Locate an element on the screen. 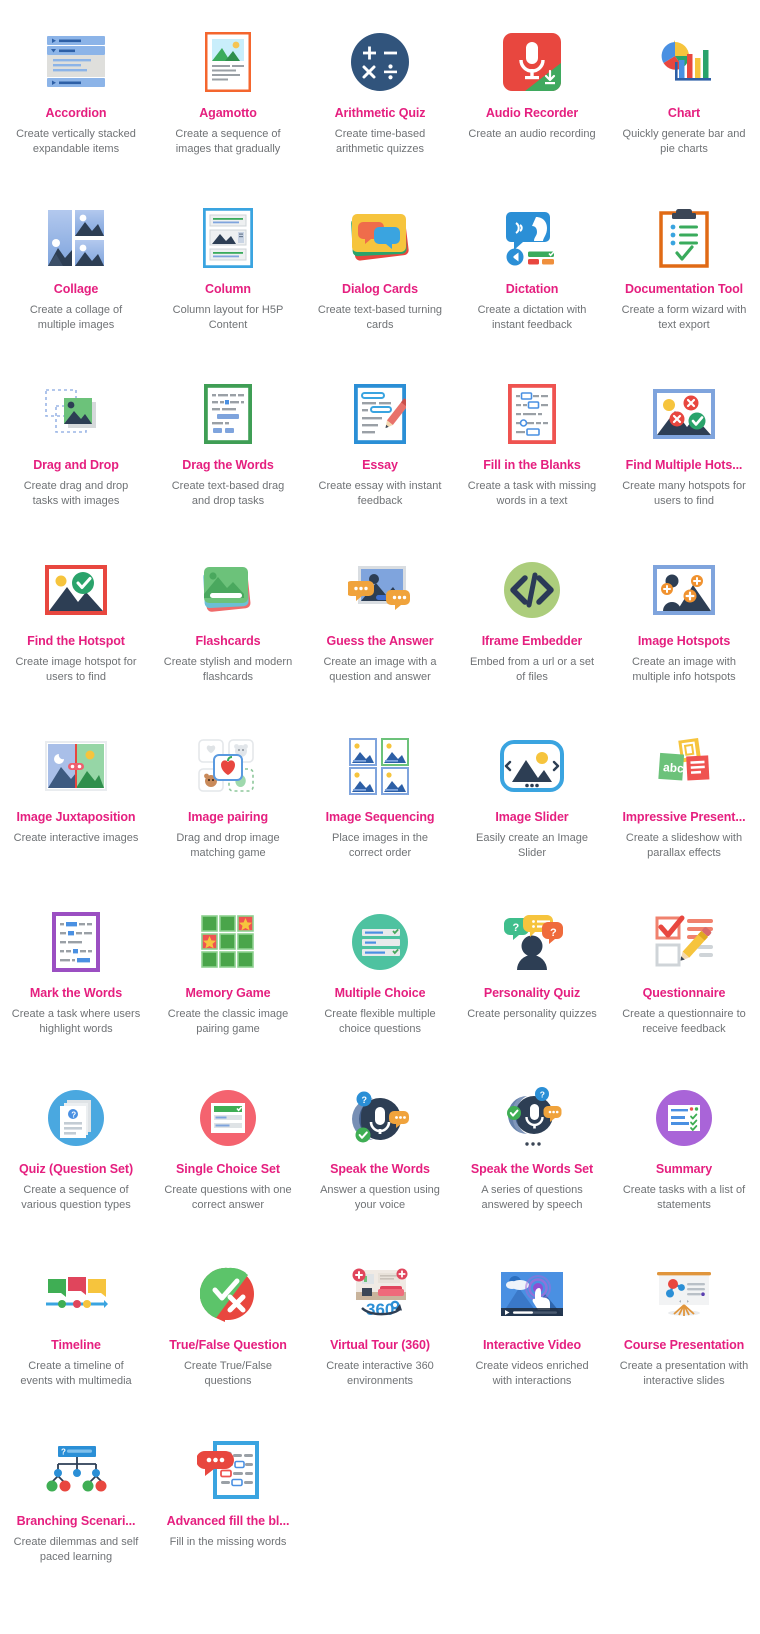 This screenshot has height=1634, width=760. content-type-title: Image Sequencing is located at coordinates (380, 817).